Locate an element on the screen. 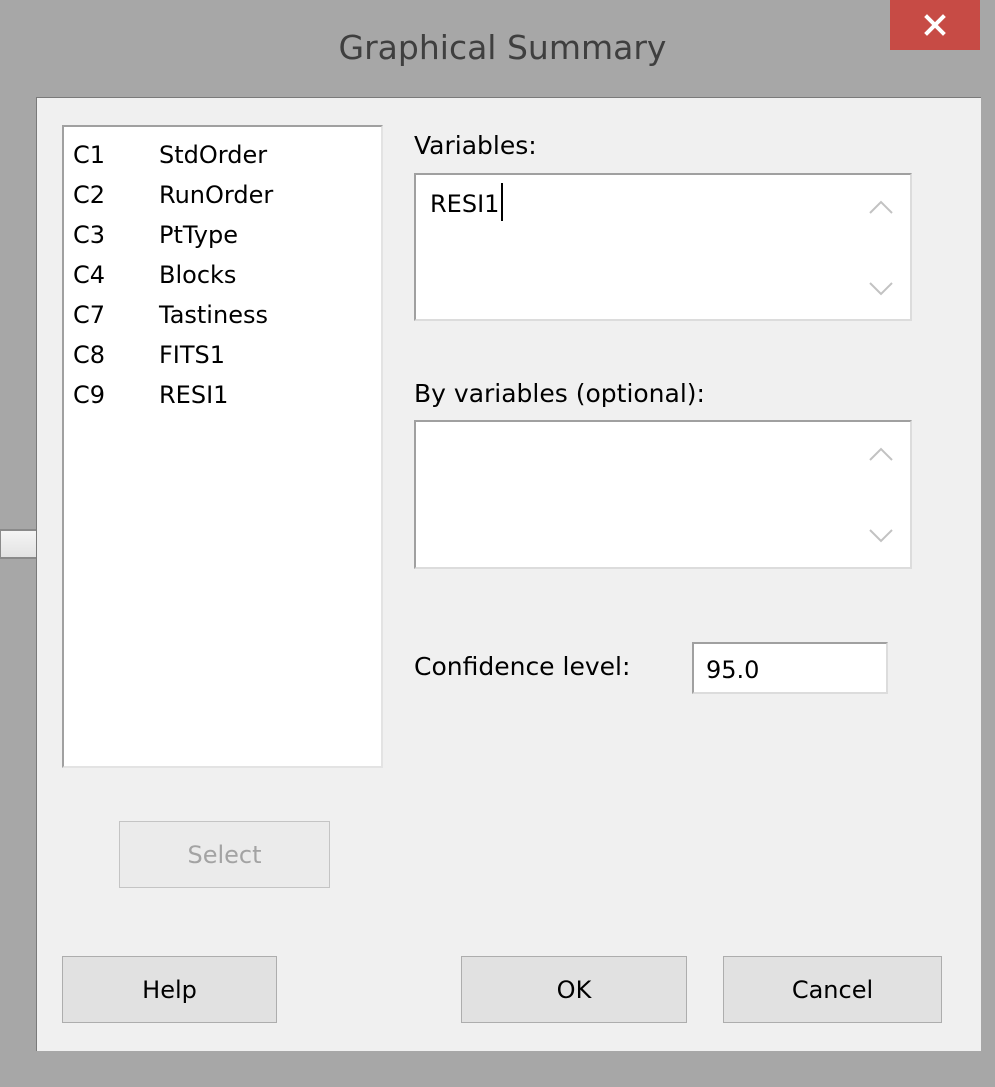 The height and width of the screenshot is (1087, 995). column-name: RESI1 is located at coordinates (194, 395).